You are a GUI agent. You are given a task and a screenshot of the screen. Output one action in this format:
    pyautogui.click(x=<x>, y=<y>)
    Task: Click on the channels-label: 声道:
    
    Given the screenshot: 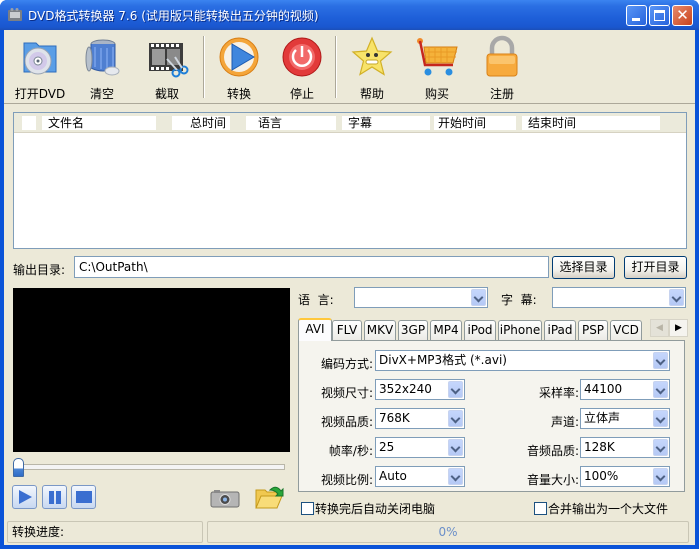 What is the action you would take?
    pyautogui.click(x=564, y=422)
    